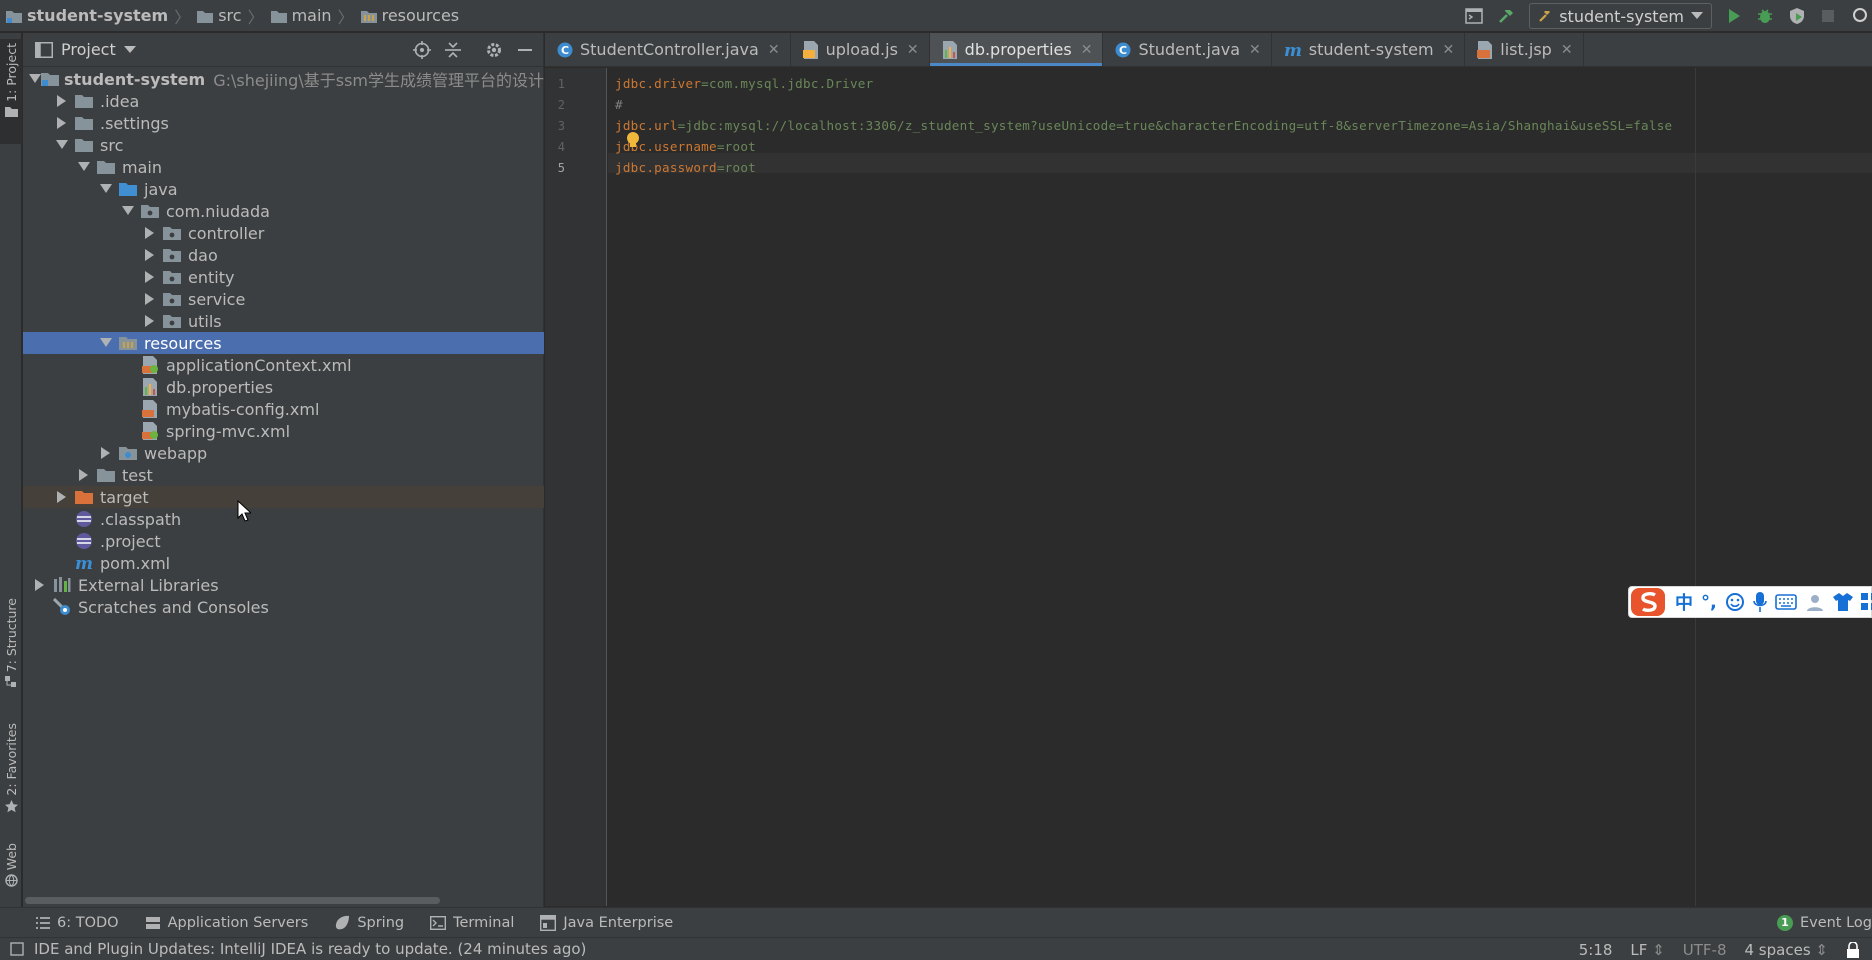 This screenshot has height=960, width=1872. What do you see at coordinates (283, 167) in the screenshot?
I see `tree-node-main: main` at bounding box center [283, 167].